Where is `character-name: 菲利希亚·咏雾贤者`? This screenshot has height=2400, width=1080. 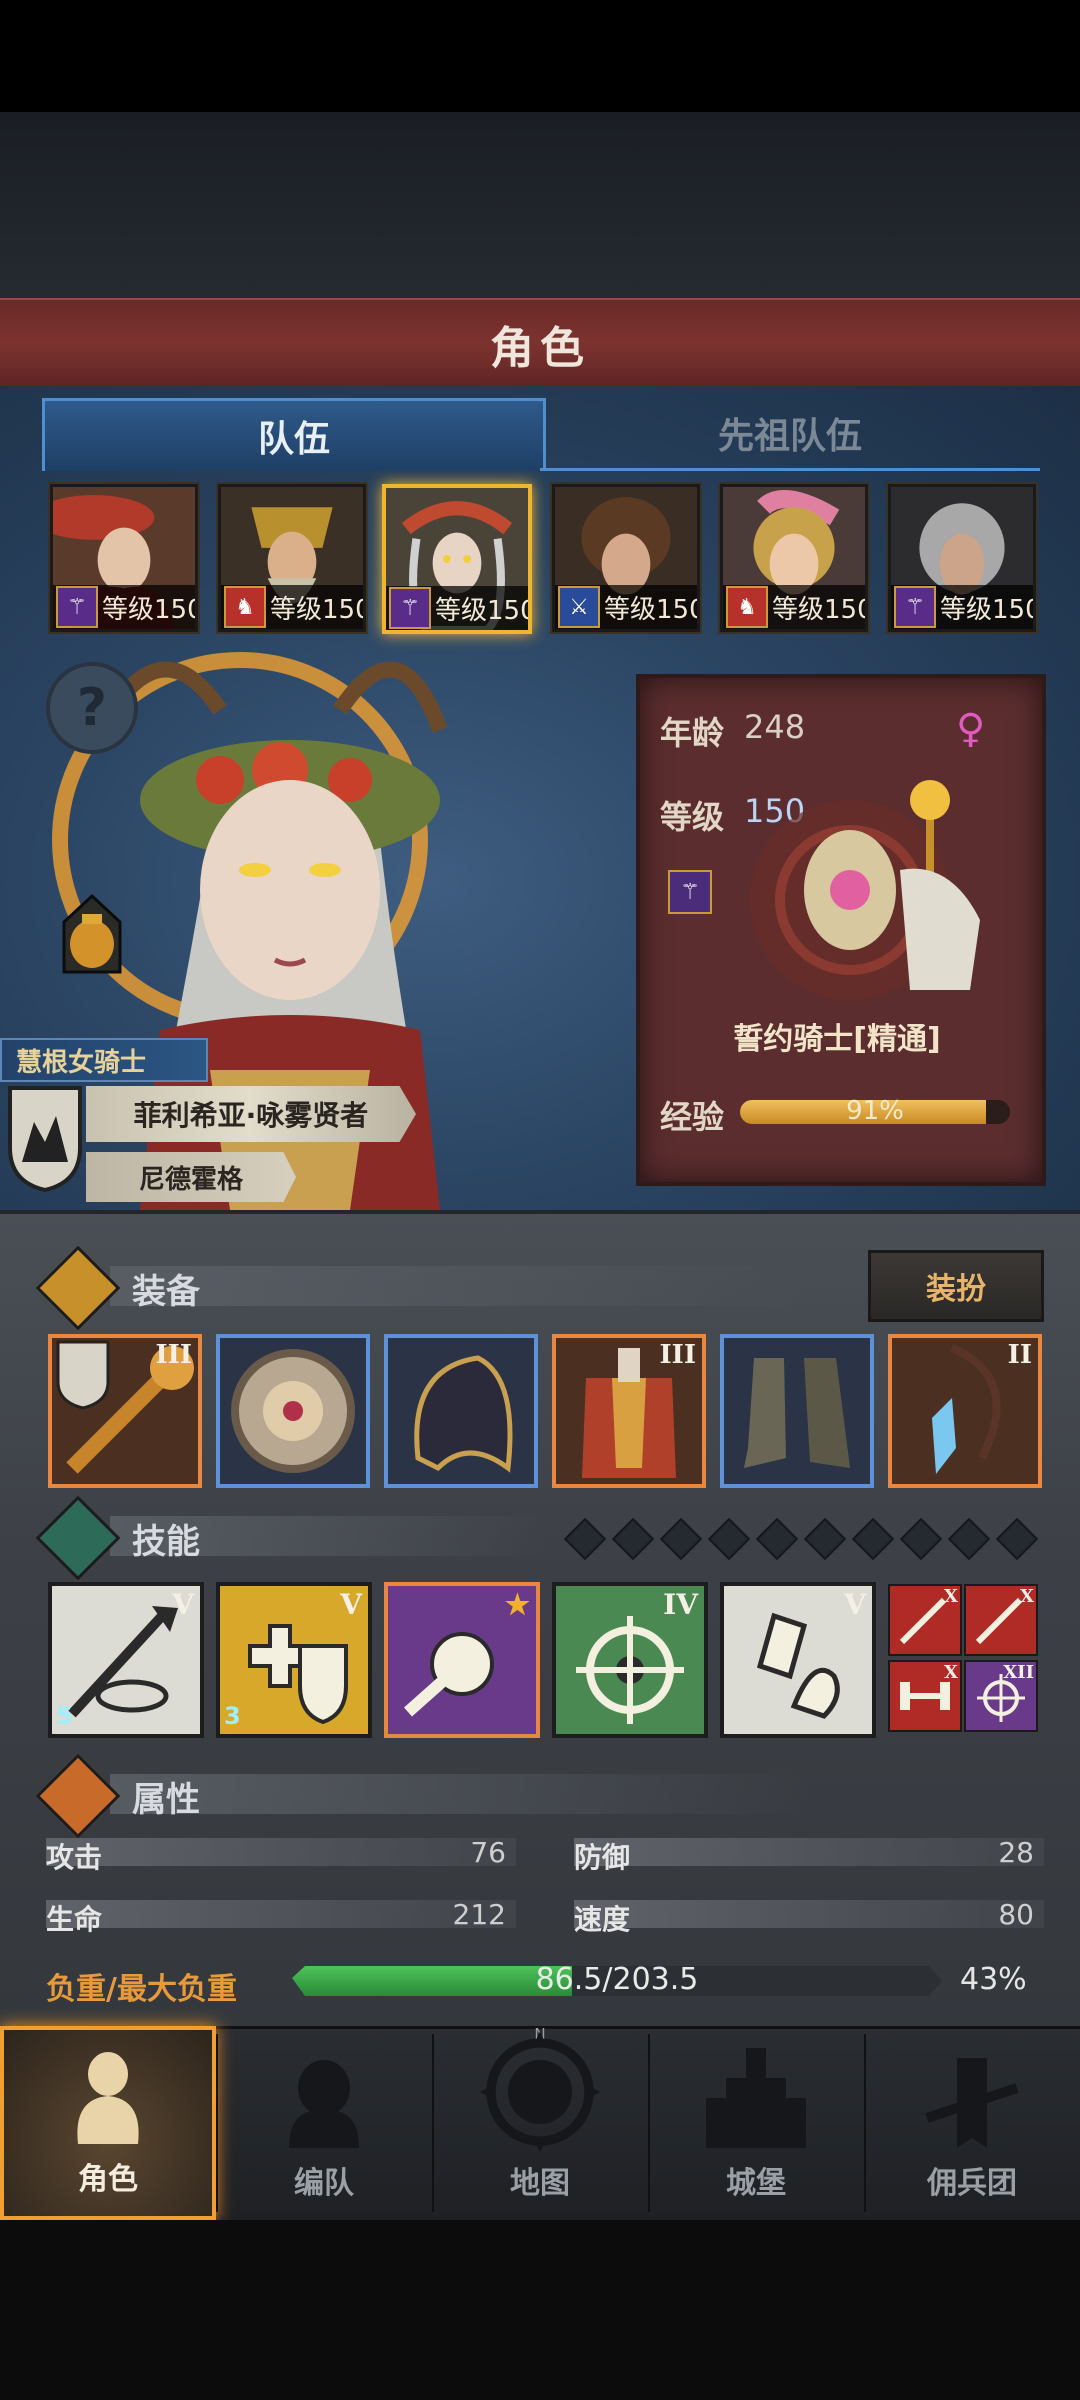 character-name: 菲利希亚·咏雾贤者 is located at coordinates (251, 1115).